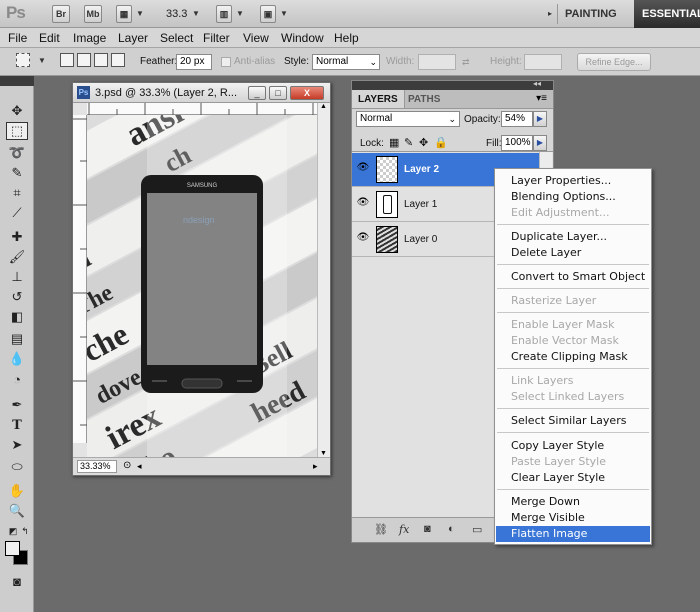 Image resolution: width=700 pixels, height=612 pixels. What do you see at coordinates (201, 93) in the screenshot?
I see `document-title-bar: Ps 3.psd @ 33.3% (Layer 2, R... _ □ X` at bounding box center [201, 93].